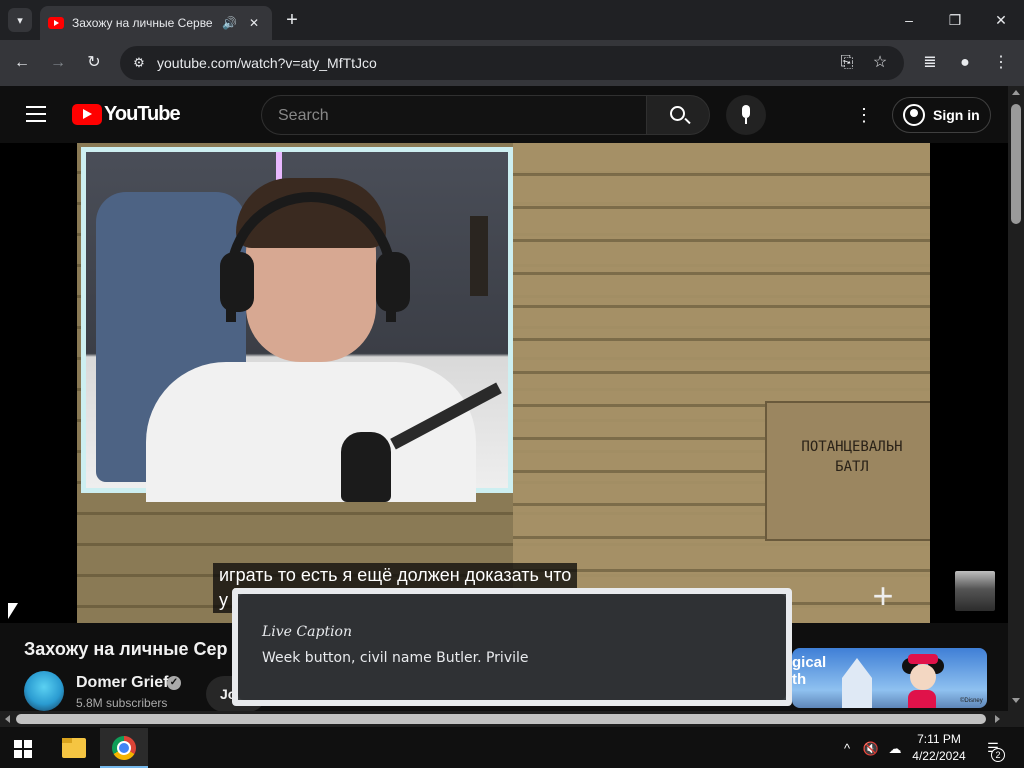  What do you see at coordinates (923, 659) in the screenshot?
I see `ad-bow` at bounding box center [923, 659].